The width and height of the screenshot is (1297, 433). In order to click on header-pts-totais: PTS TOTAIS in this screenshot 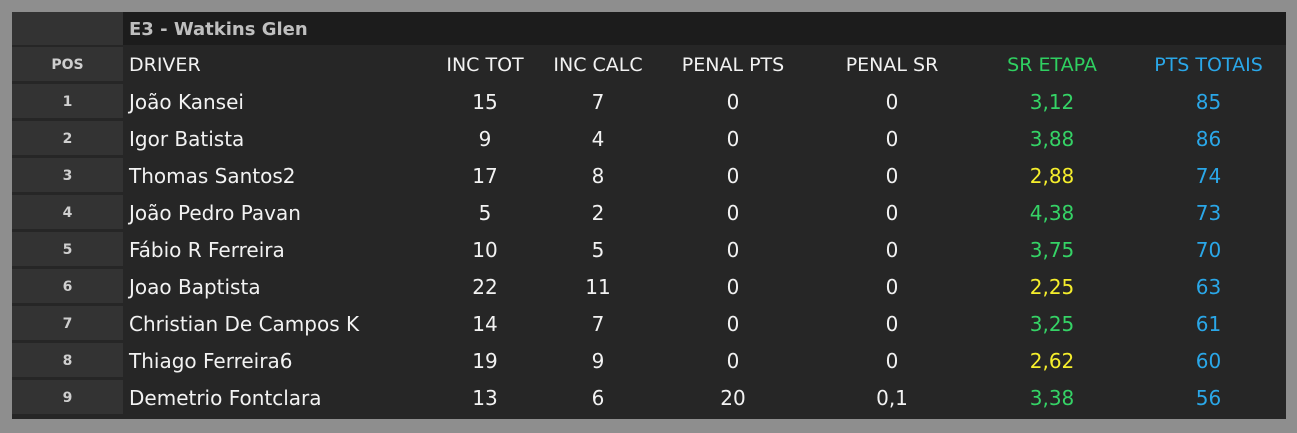, I will do `click(1208, 65)`.